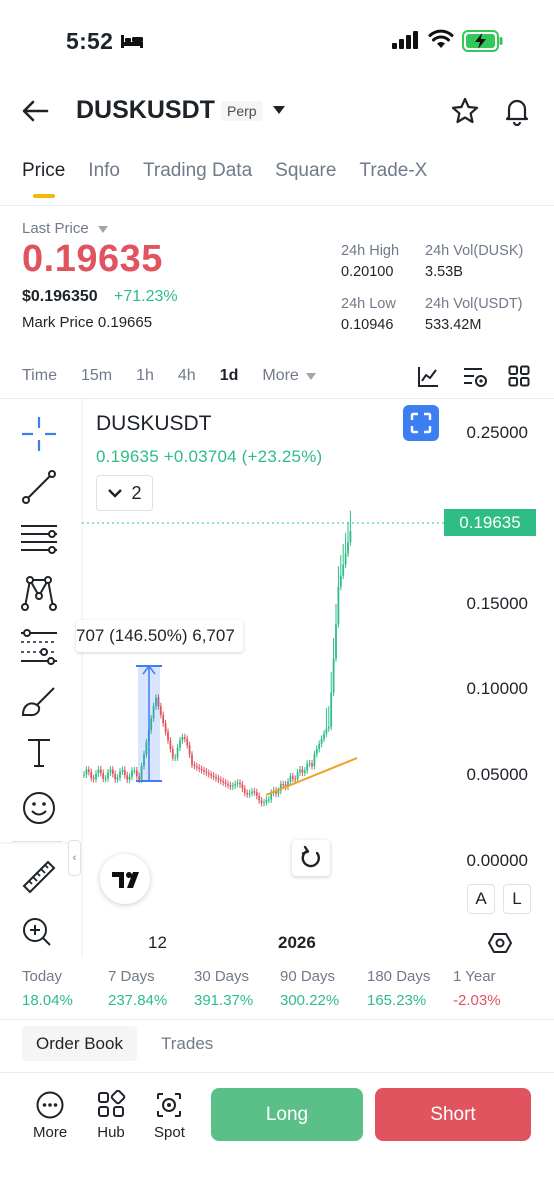  What do you see at coordinates (397, 1000) in the screenshot?
I see `perf-value-180d: 165.23%` at bounding box center [397, 1000].